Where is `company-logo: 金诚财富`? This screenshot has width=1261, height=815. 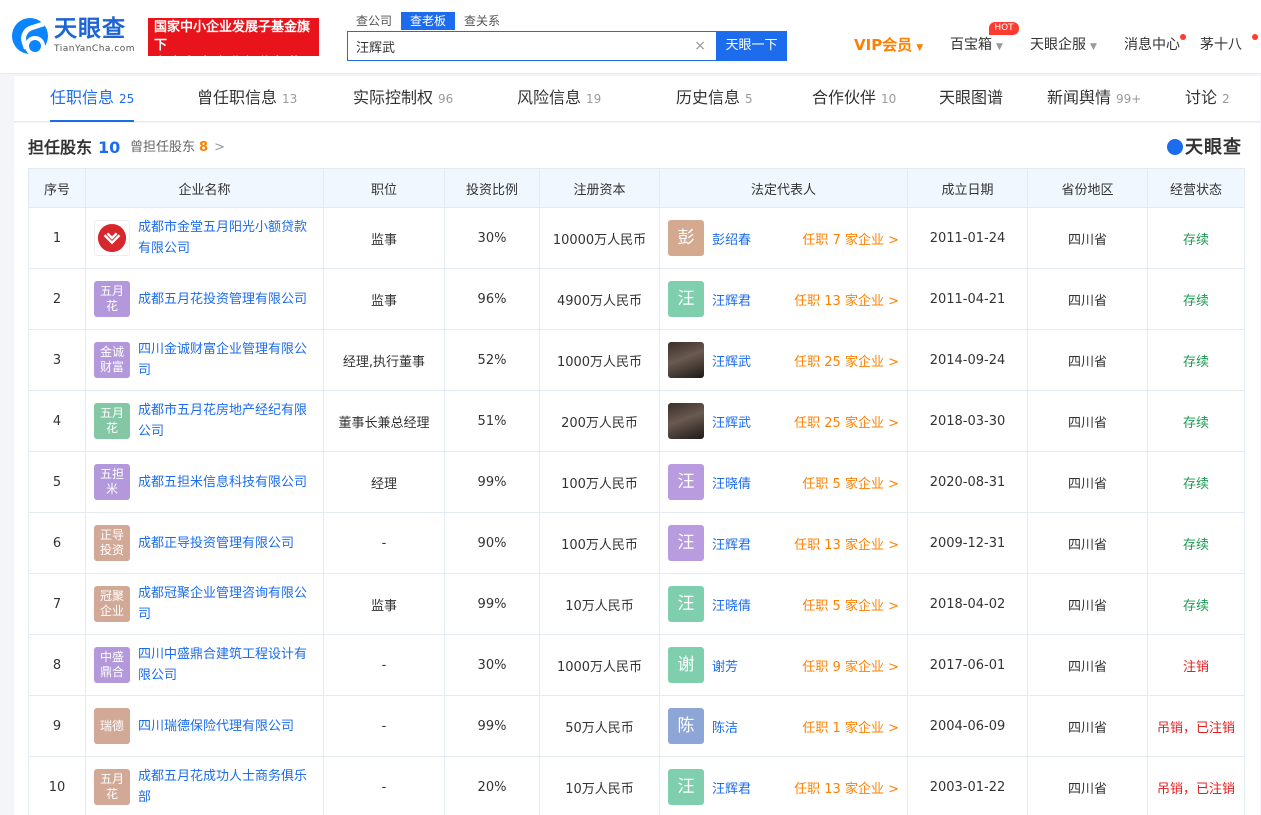 company-logo: 金诚财富 is located at coordinates (112, 360).